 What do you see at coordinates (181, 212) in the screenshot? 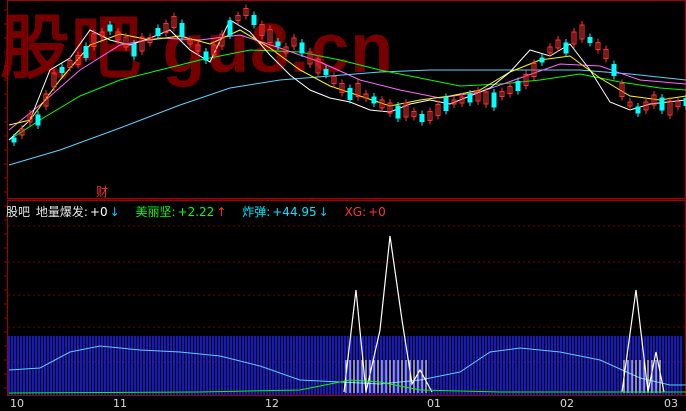
I see `legend-item-meilijian: 美丽坚: +2.22 ↑` at bounding box center [181, 212].